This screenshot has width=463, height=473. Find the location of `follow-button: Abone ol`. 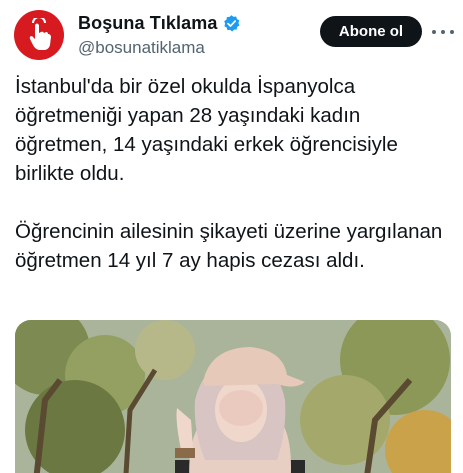

follow-button: Abone ol is located at coordinates (371, 31).